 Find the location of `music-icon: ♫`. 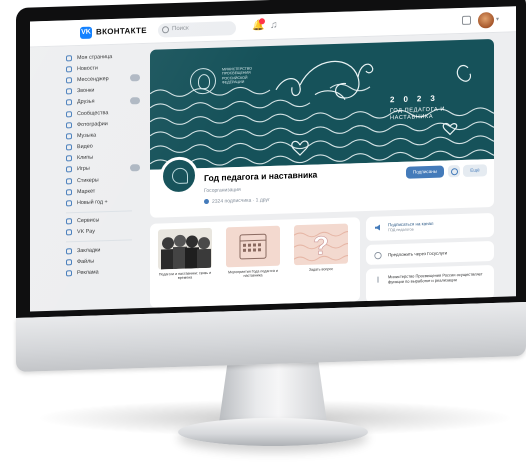

music-icon: ♫ is located at coordinates (274, 26).